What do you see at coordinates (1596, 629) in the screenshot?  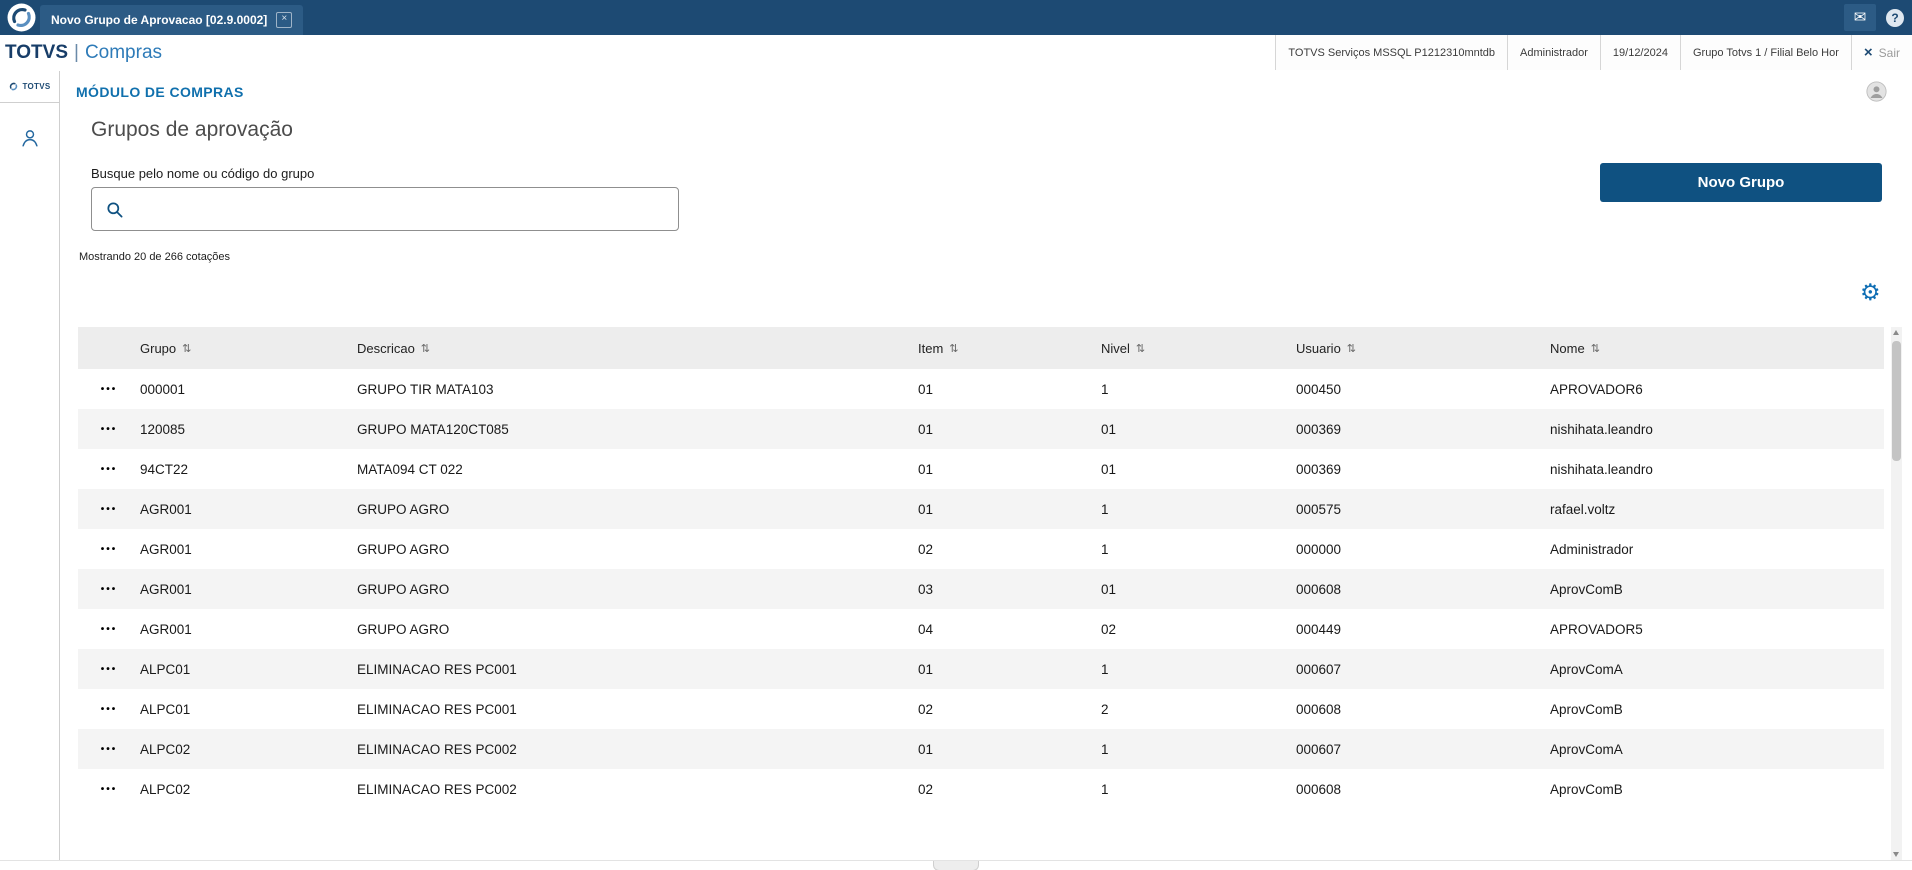 I see `cell-nome: APROVADOR5` at bounding box center [1596, 629].